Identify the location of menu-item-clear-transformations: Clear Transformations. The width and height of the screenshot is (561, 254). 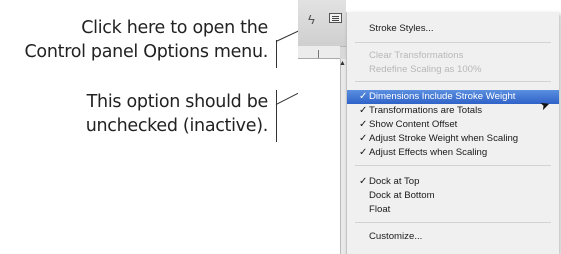
(453, 56).